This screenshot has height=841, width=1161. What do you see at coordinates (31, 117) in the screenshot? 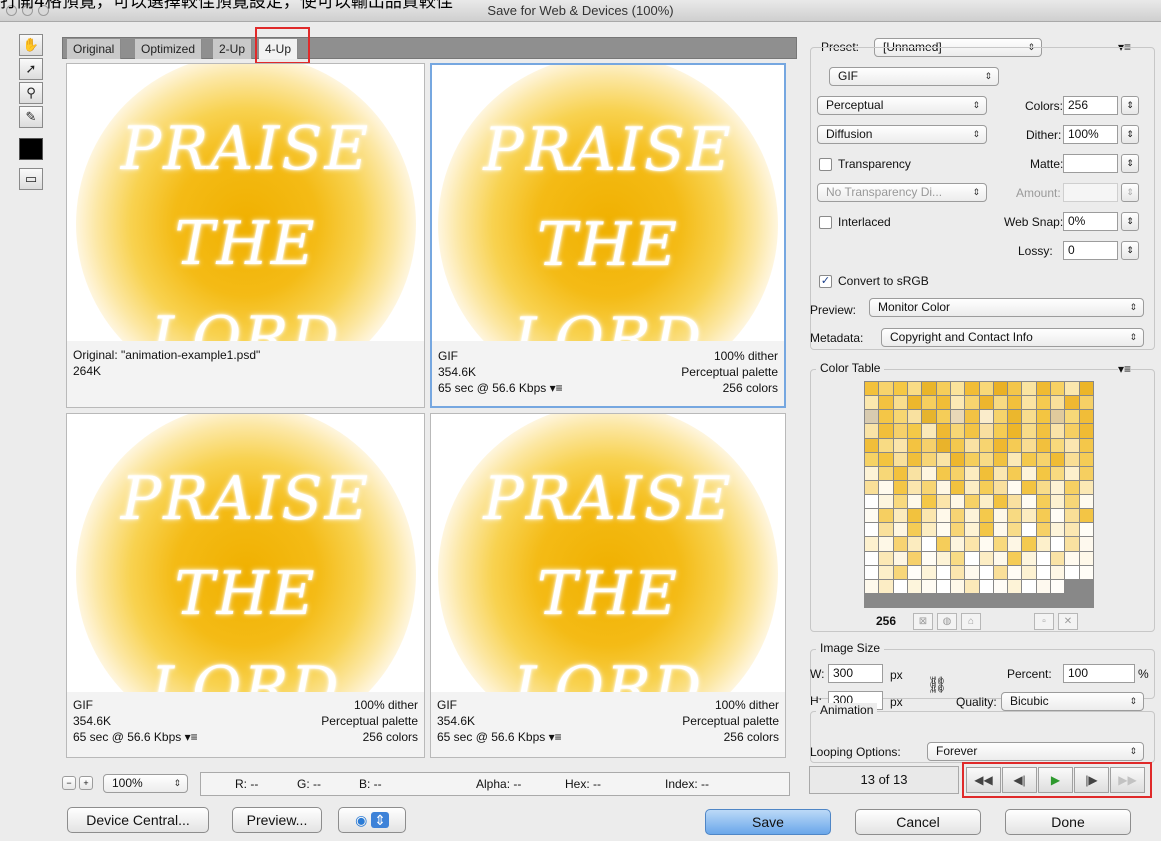
I see `eyedropper-icon: ✎` at bounding box center [31, 117].